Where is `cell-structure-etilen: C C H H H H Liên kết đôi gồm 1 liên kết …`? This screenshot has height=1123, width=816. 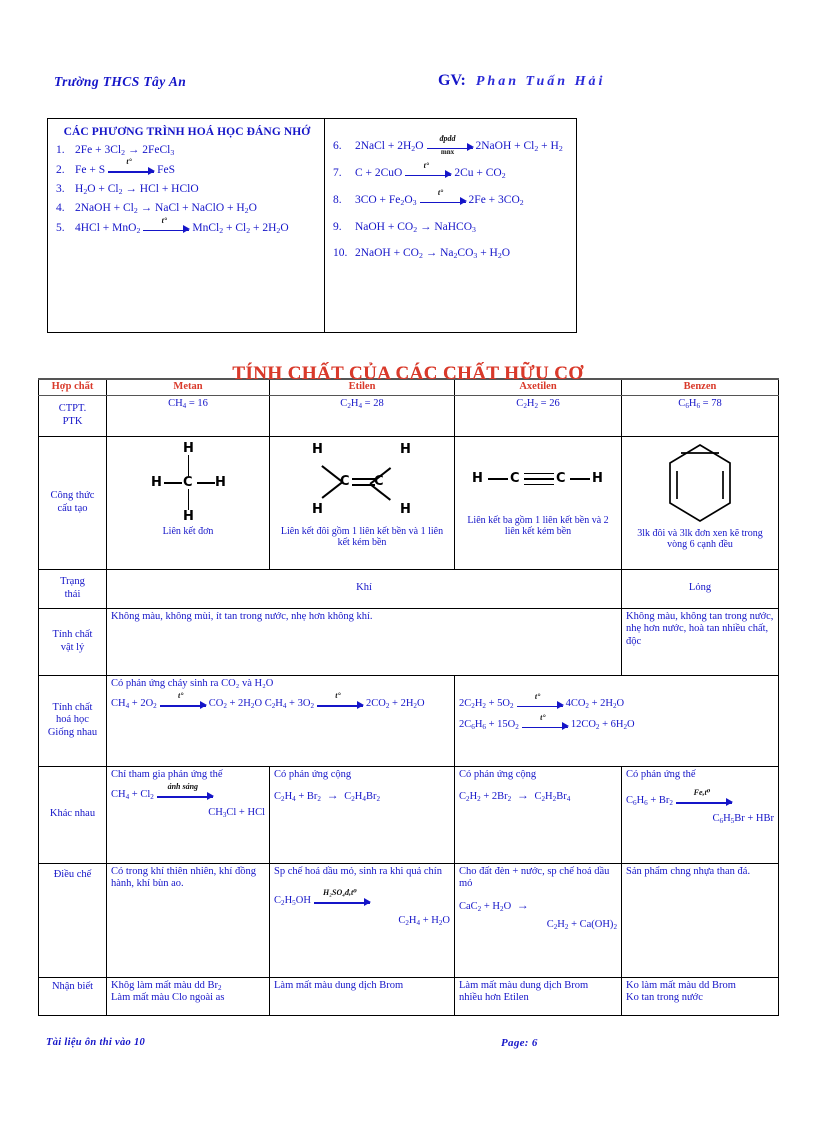
cell-structure-etilen: C C H H H H Liên kết đôi gồm 1 liên kết … is located at coordinates (362, 502).